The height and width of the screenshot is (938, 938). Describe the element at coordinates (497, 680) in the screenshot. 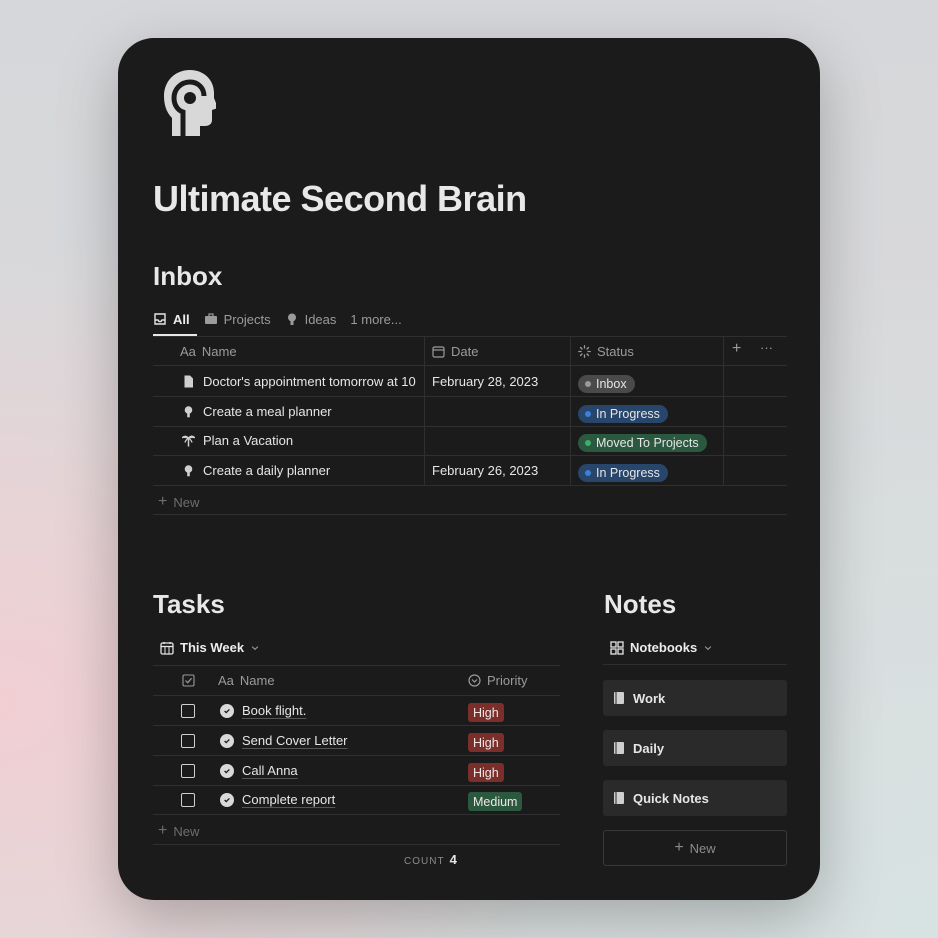

I see `column-header-priority: Priority` at that location.